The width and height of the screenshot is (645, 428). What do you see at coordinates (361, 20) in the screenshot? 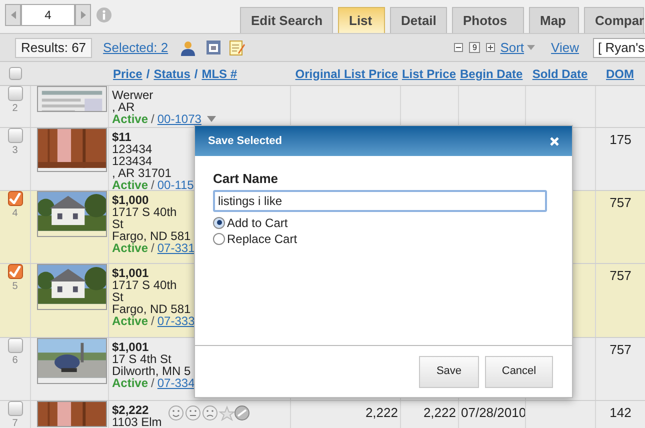
I see `tab: List` at bounding box center [361, 20].